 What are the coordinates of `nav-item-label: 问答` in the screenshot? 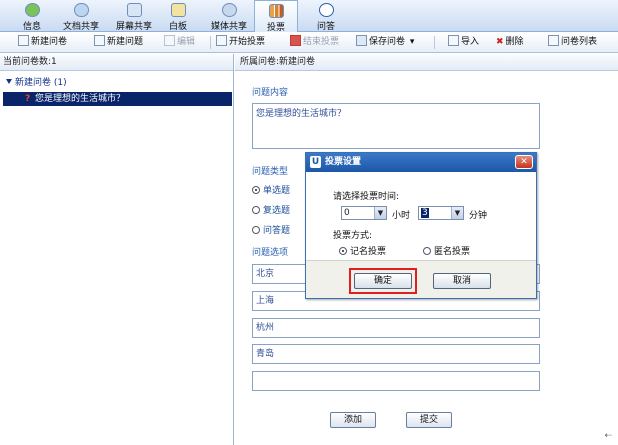 It's located at (325, 27).